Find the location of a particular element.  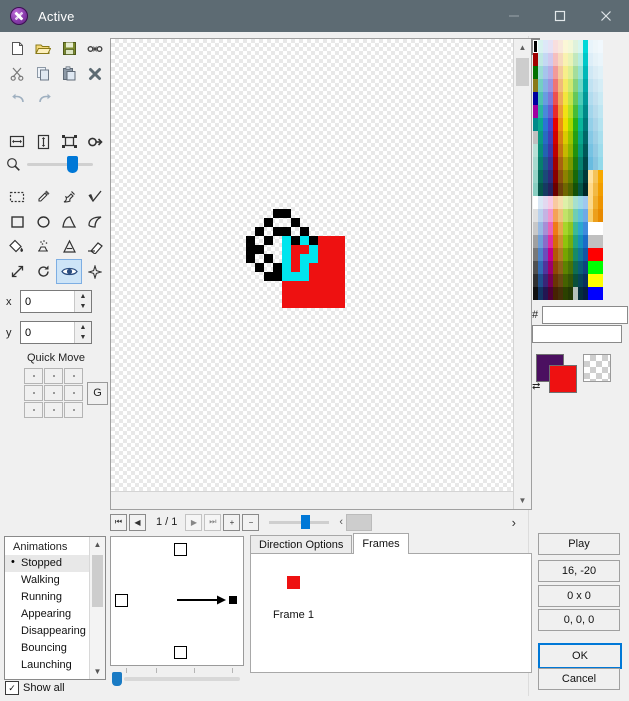

select-rectangle-icon is located at coordinates (17, 196).